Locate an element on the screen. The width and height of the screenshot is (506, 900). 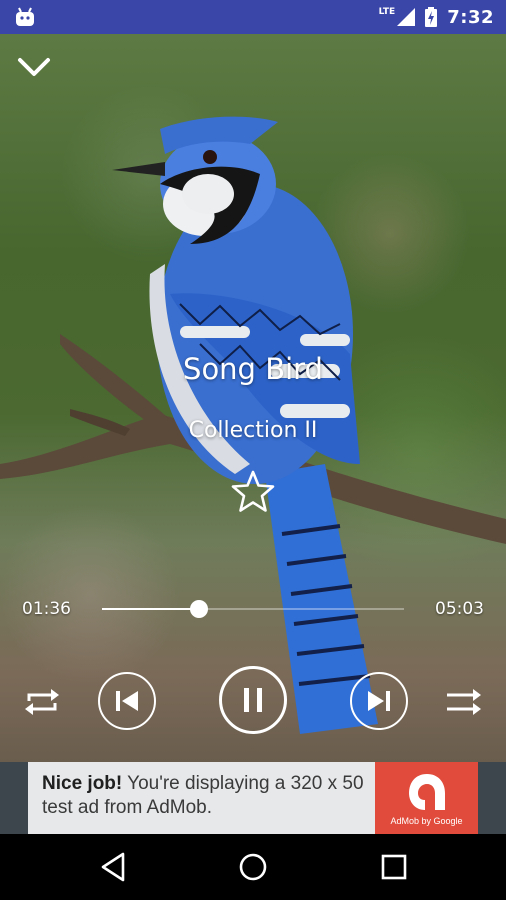
status-bar: LTE 7:32 is located at coordinates (253, 17).